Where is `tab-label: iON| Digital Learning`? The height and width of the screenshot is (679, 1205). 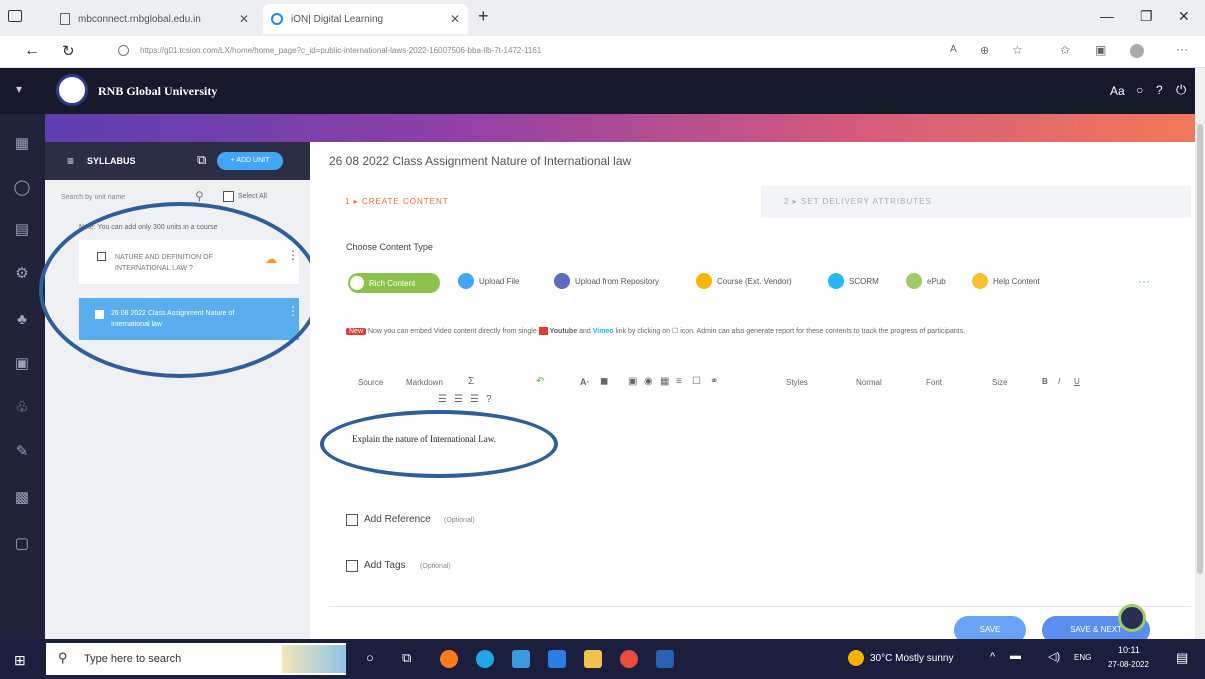
tab-label: iON| Digital Learning is located at coordinates (337, 19).